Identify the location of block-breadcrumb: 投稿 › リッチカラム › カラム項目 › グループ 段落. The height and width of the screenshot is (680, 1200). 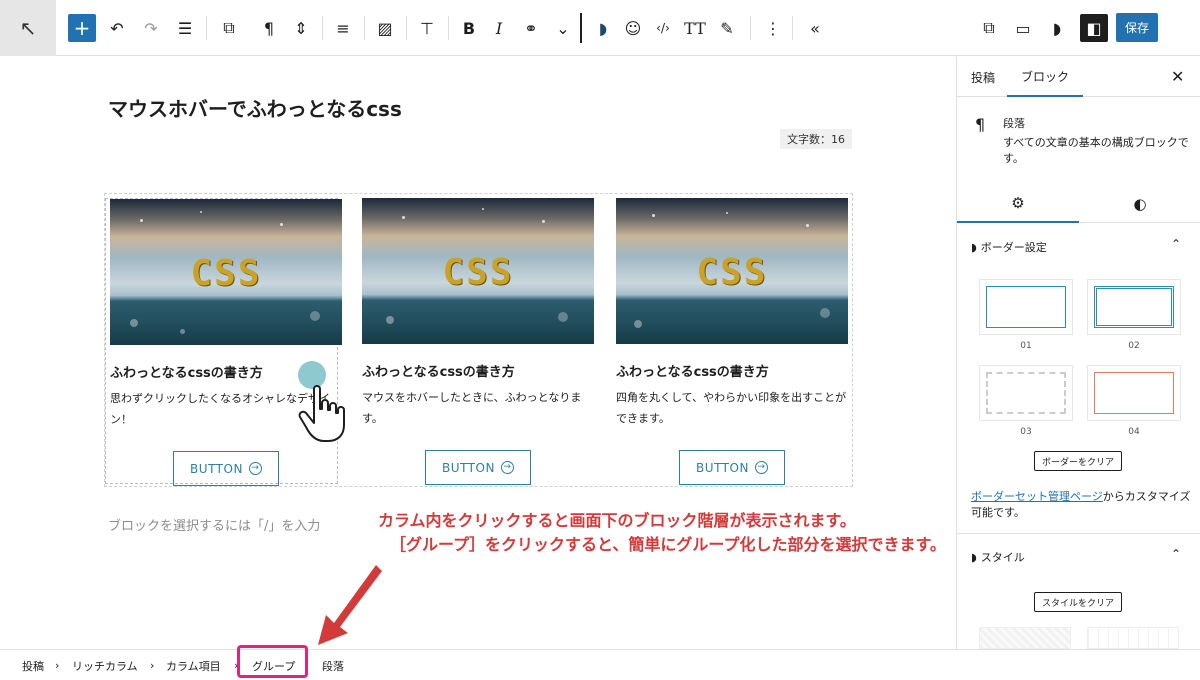
(600, 662).